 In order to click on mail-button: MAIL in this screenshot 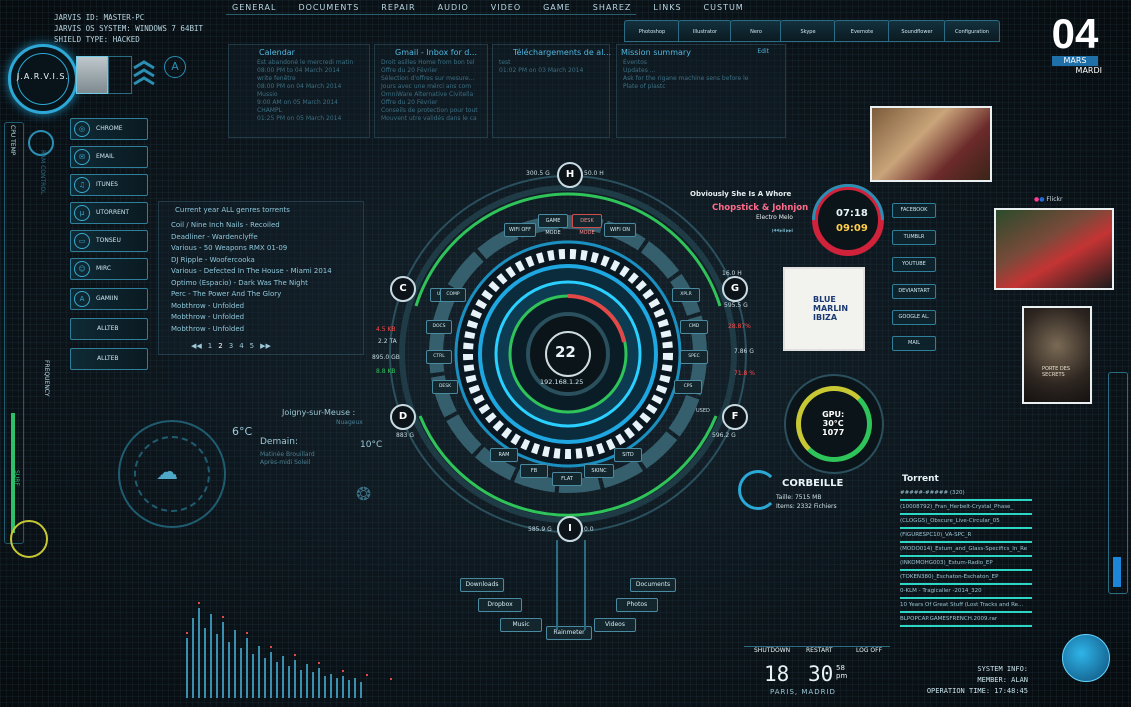, I will do `click(914, 343)`.